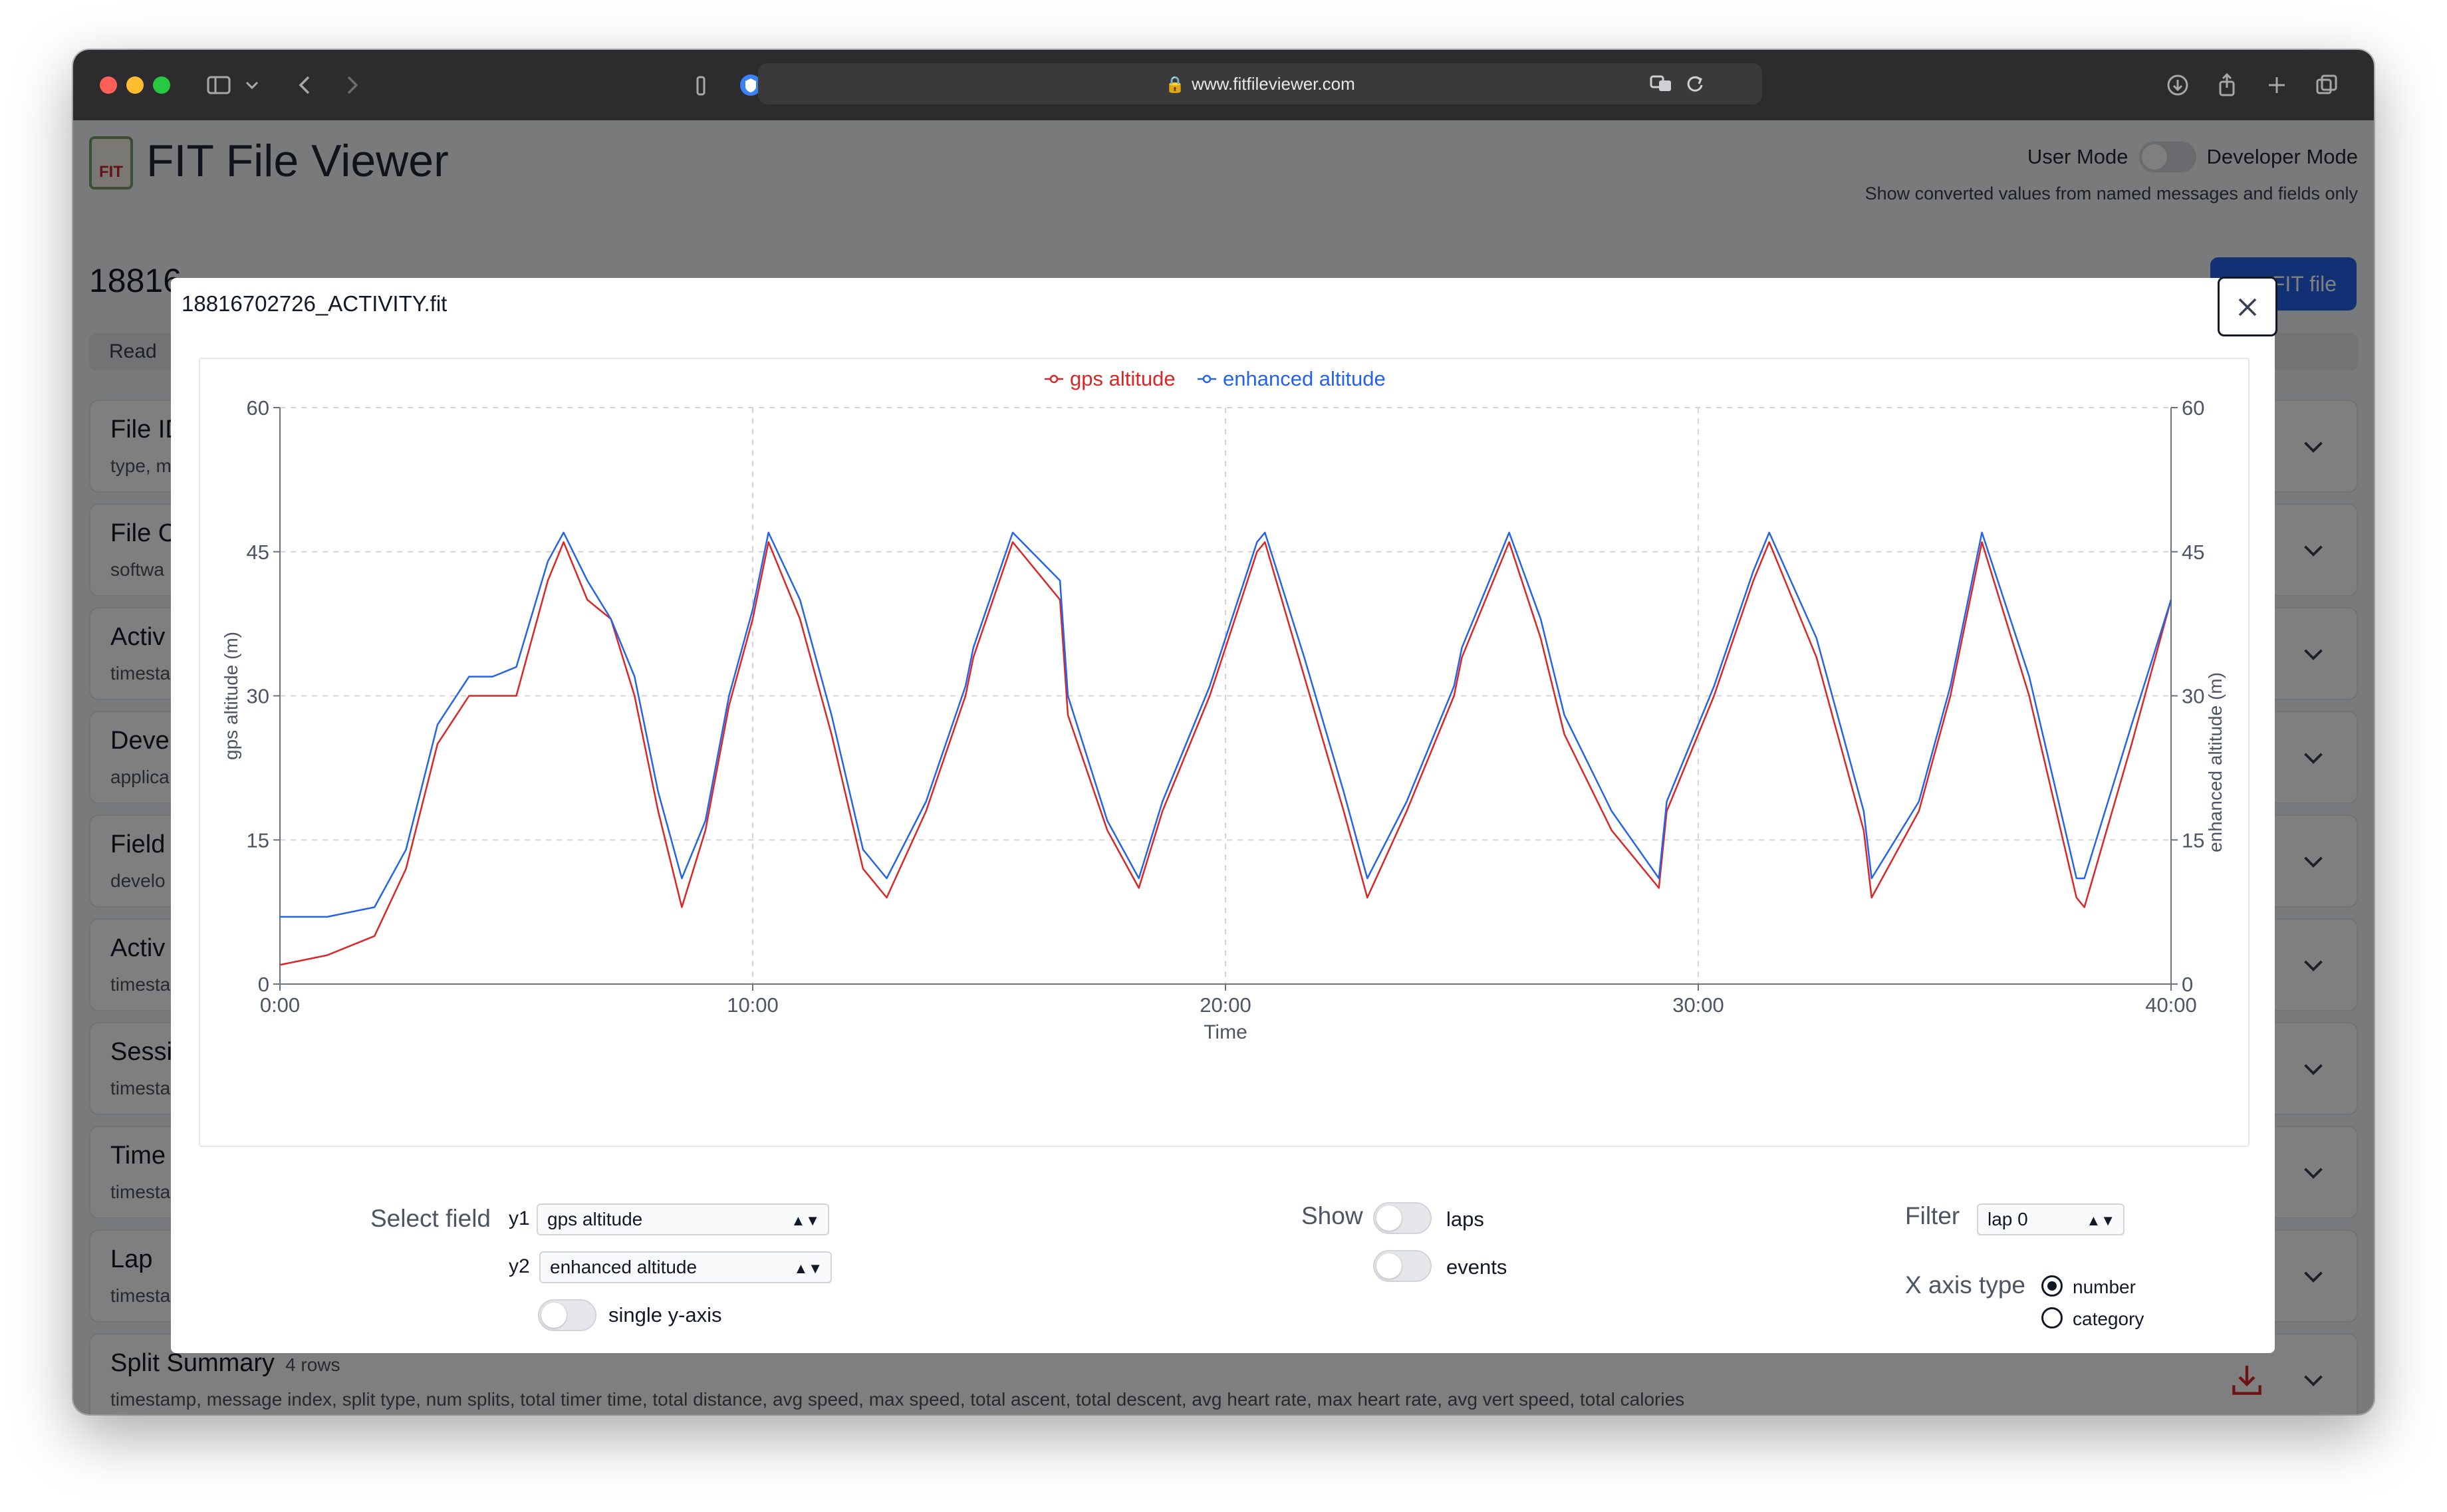 The height and width of the screenshot is (1512, 2447). What do you see at coordinates (263, 985) in the screenshot?
I see `y1-tick-label: 0` at bounding box center [263, 985].